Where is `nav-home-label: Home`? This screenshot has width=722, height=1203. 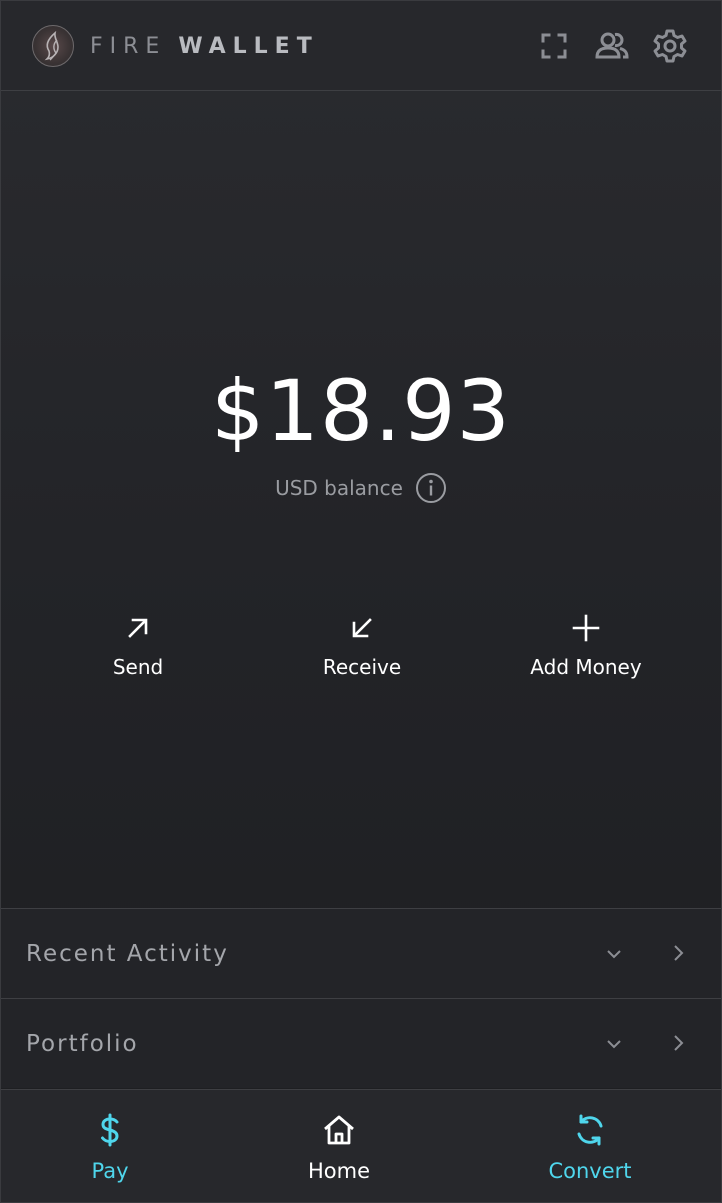
nav-home-label: Home is located at coordinates (338, 1171).